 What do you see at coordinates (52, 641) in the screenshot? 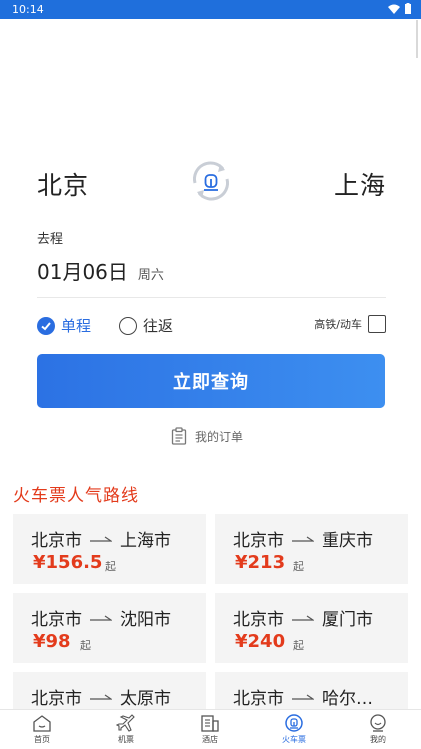
I see `route-price: ¥98` at bounding box center [52, 641].